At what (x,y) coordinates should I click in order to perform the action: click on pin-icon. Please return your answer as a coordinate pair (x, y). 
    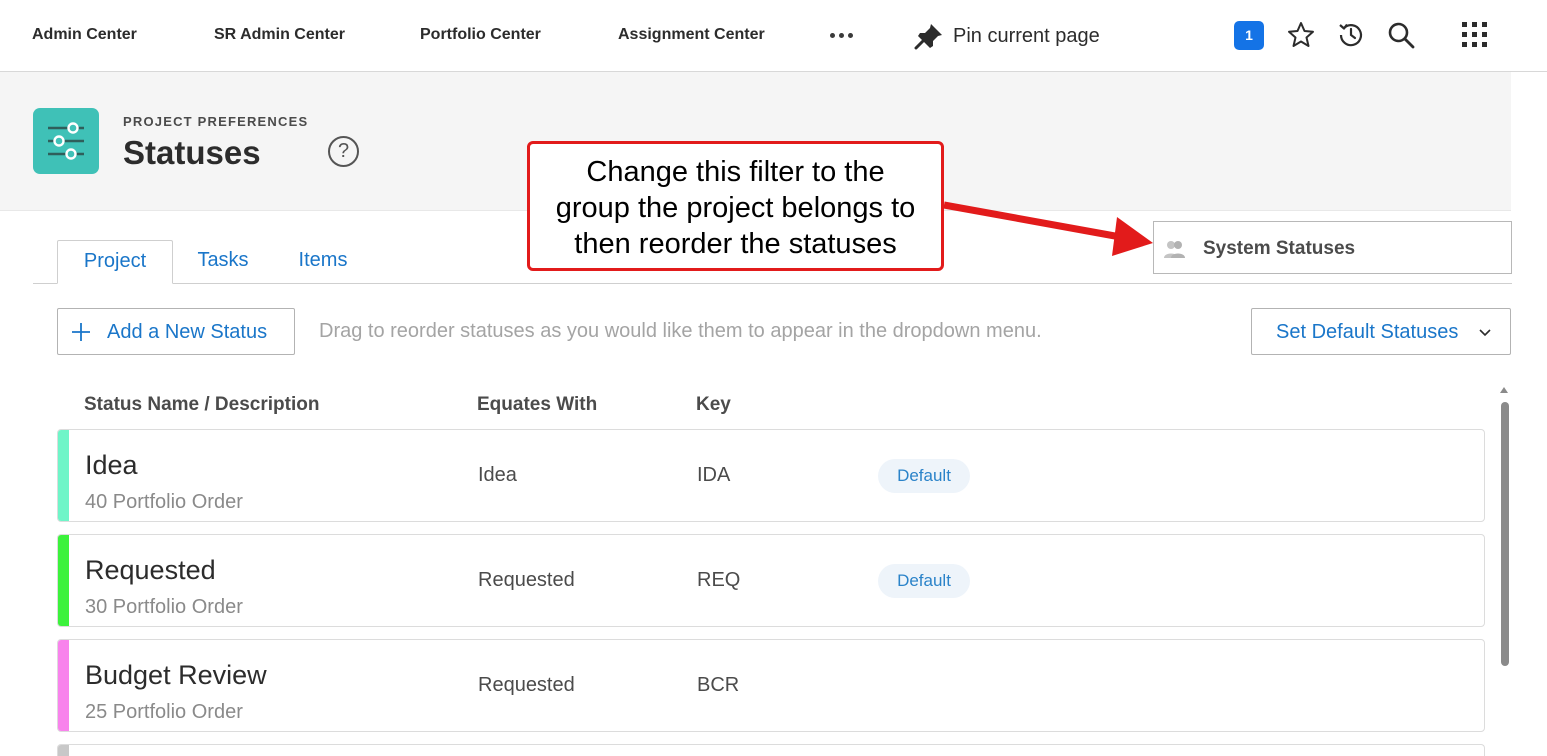
    Looking at the image, I should click on (929, 36).